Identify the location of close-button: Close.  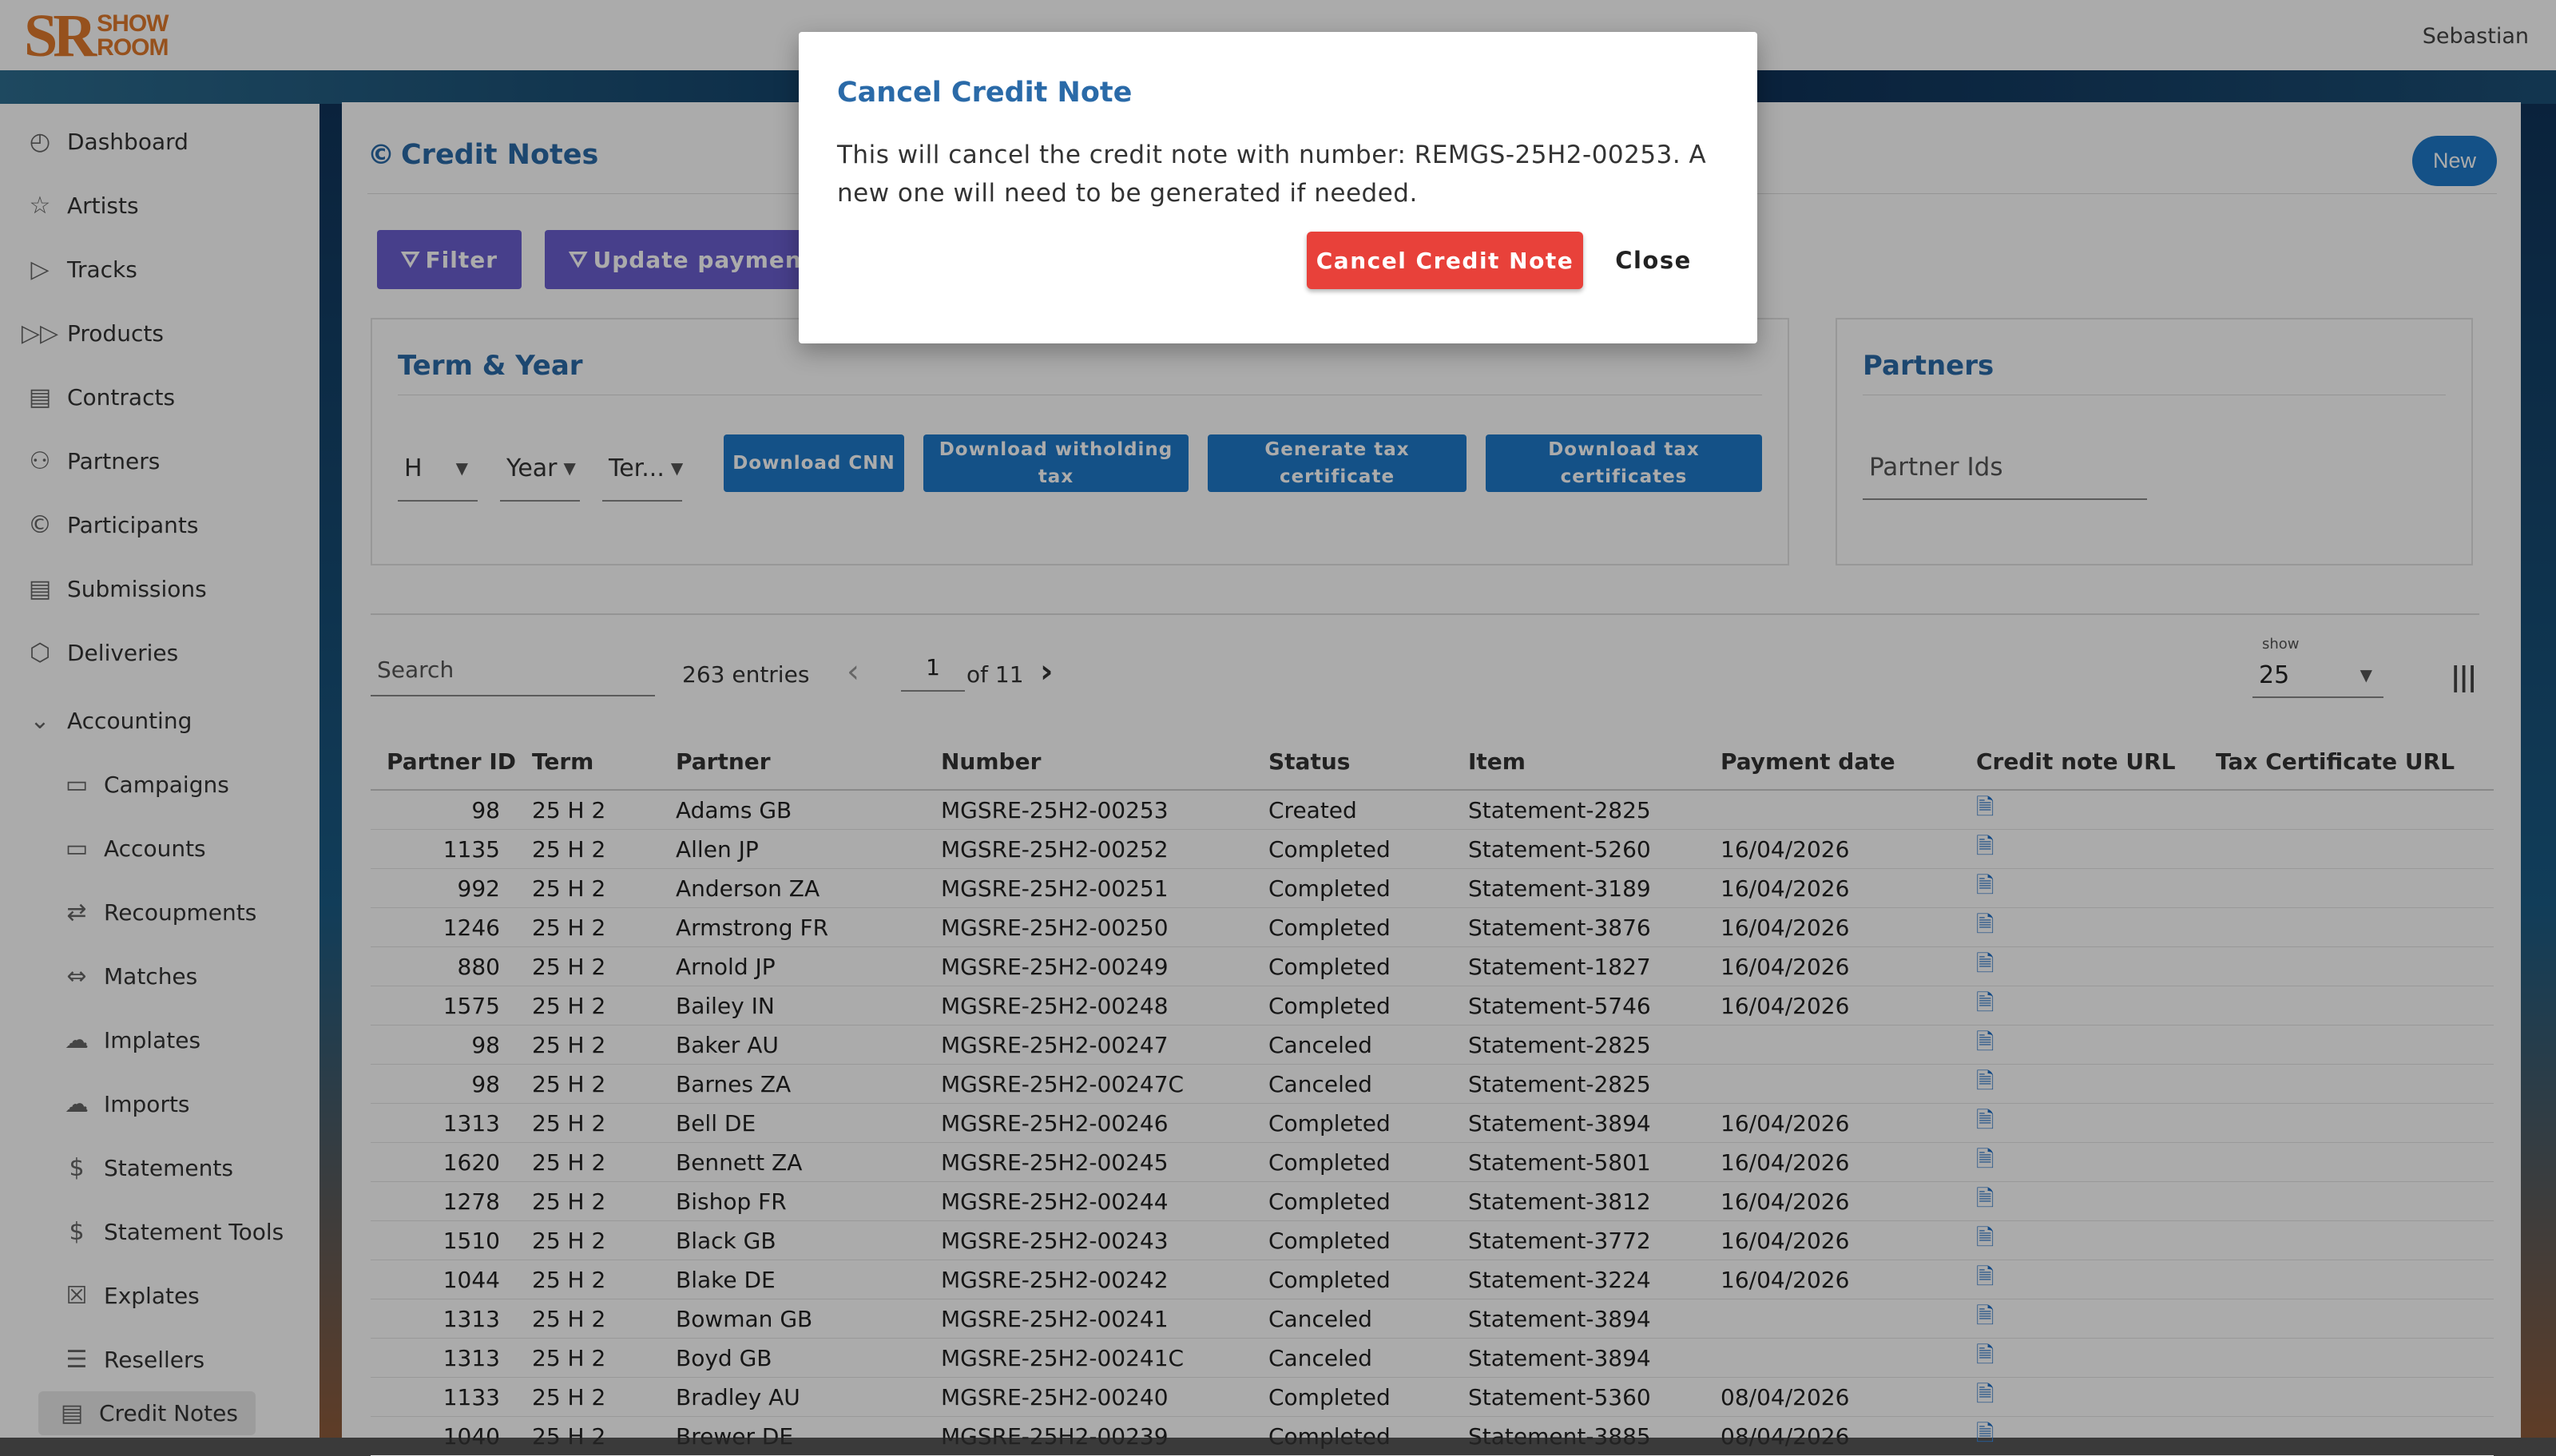
(1653, 260).